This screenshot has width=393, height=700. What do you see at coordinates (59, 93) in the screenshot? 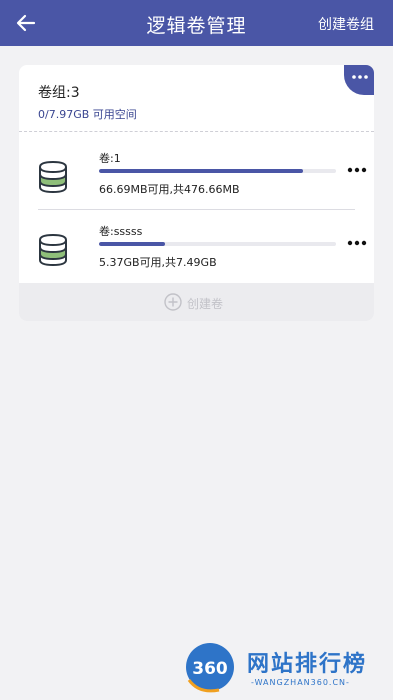
I see `volume-group-name: 卷组:3` at bounding box center [59, 93].